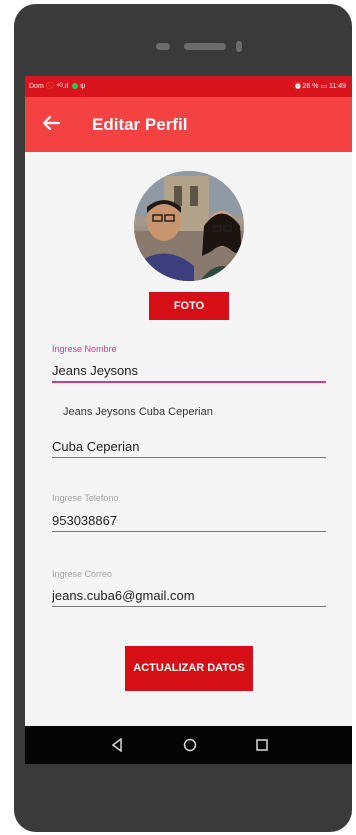 The width and height of the screenshot is (356, 835). What do you see at coordinates (140, 124) in the screenshot?
I see `page-title: Editar Perfil` at bounding box center [140, 124].